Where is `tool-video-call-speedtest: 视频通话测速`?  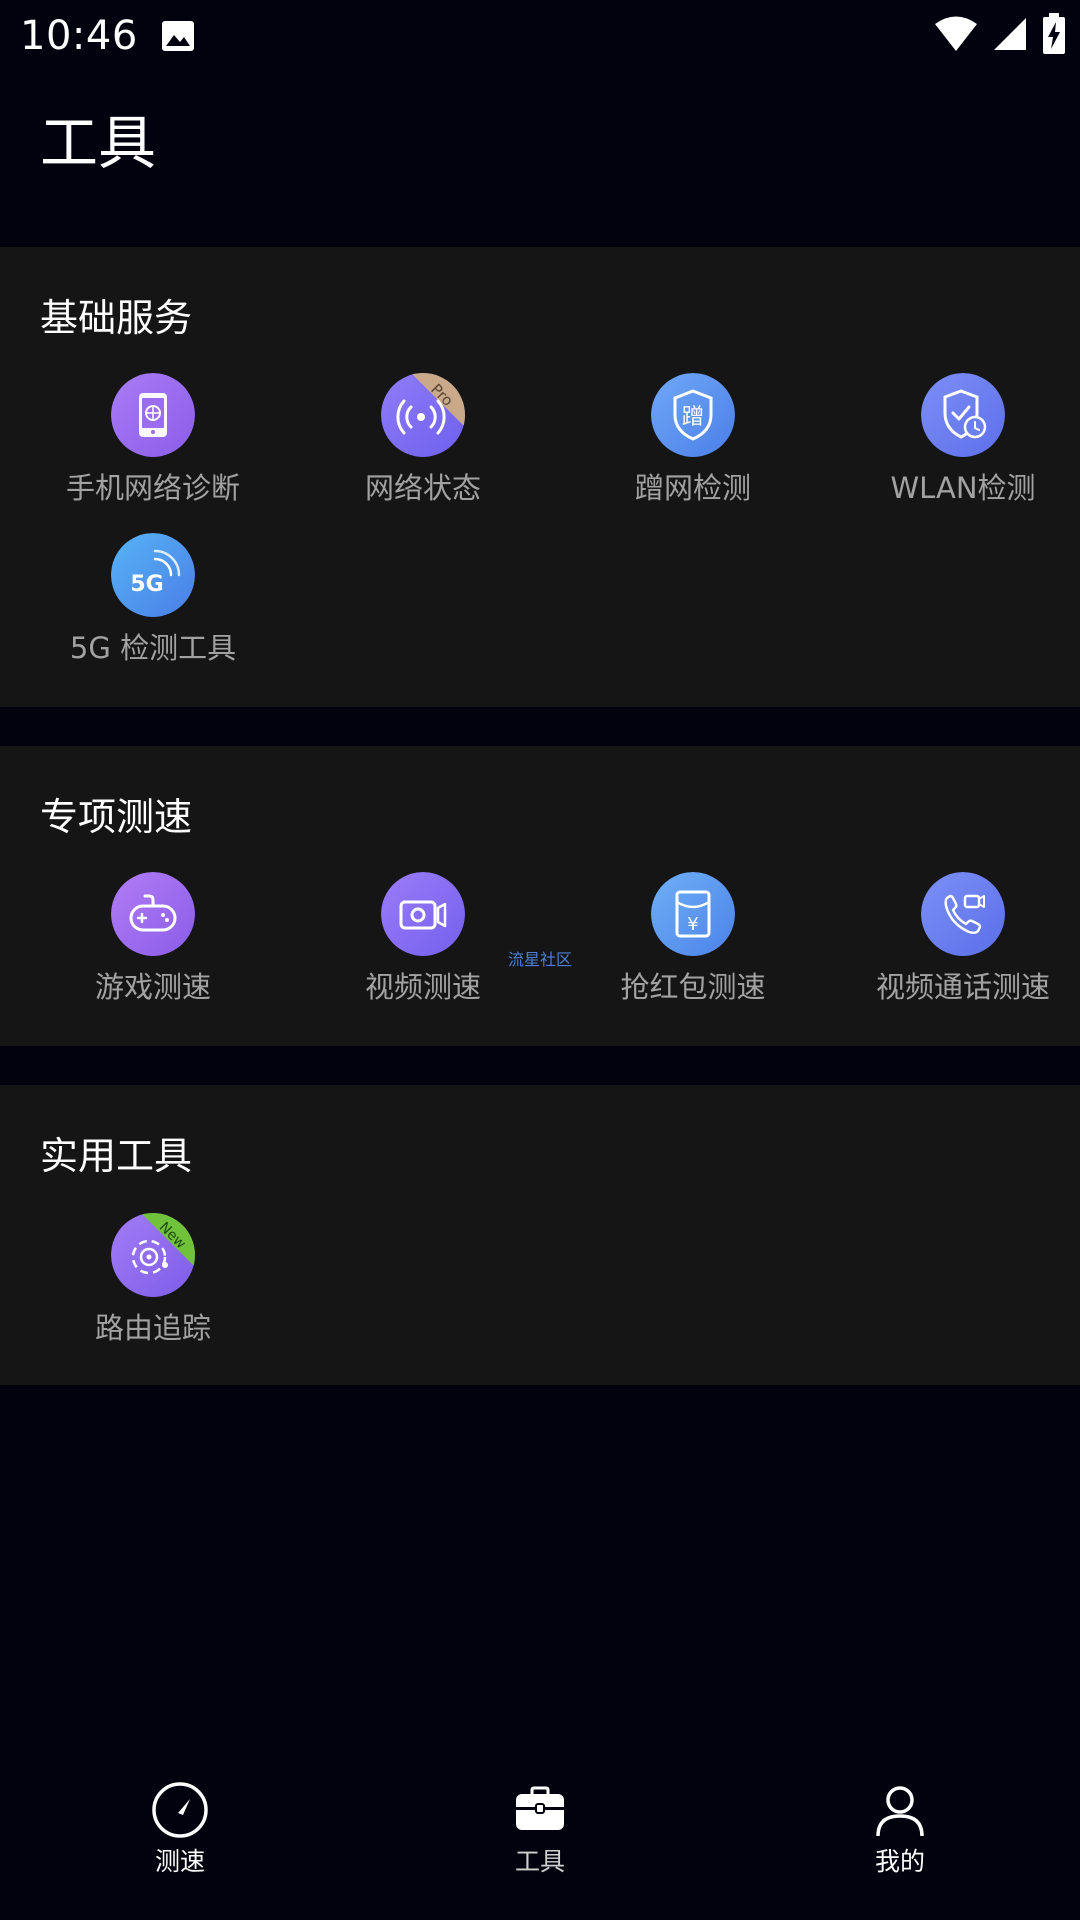
tool-video-call-speedtest: 视频通话测速 is located at coordinates (954, 947).